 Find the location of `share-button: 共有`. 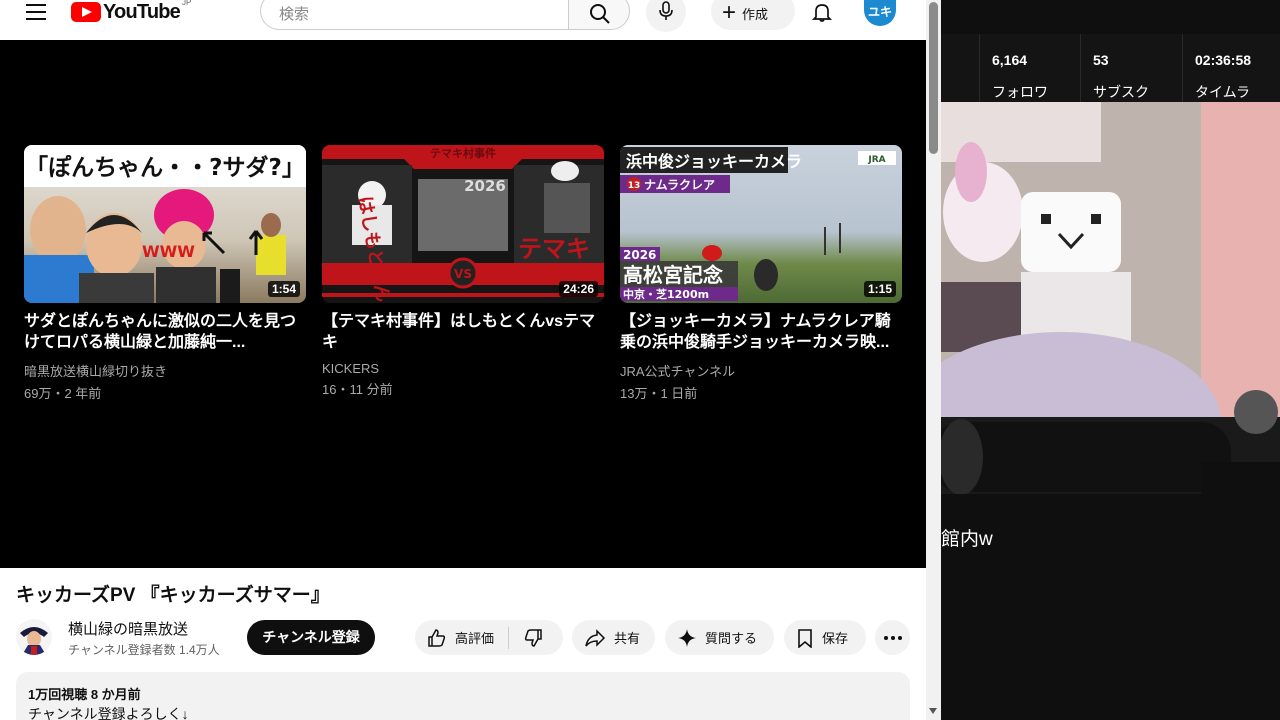

share-button: 共有 is located at coordinates (613, 637).